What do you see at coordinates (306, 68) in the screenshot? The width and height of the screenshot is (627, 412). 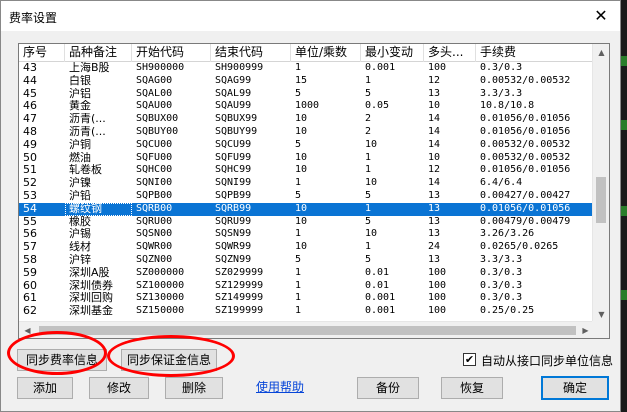 I see `table-row: 43 上海B股 SH900000 SH900999 1 0.001 100 0.3/0.3` at bounding box center [306, 68].